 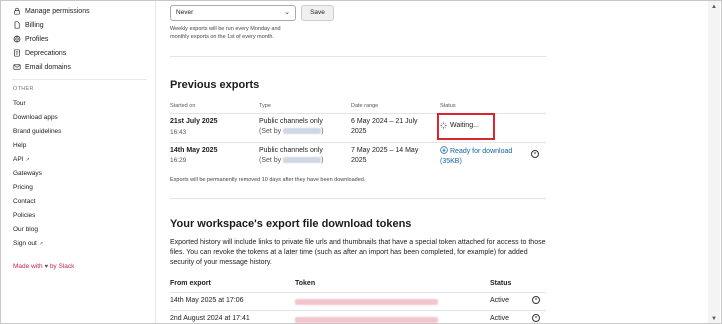 I want to click on column-header-status: Status, so click(x=448, y=106).